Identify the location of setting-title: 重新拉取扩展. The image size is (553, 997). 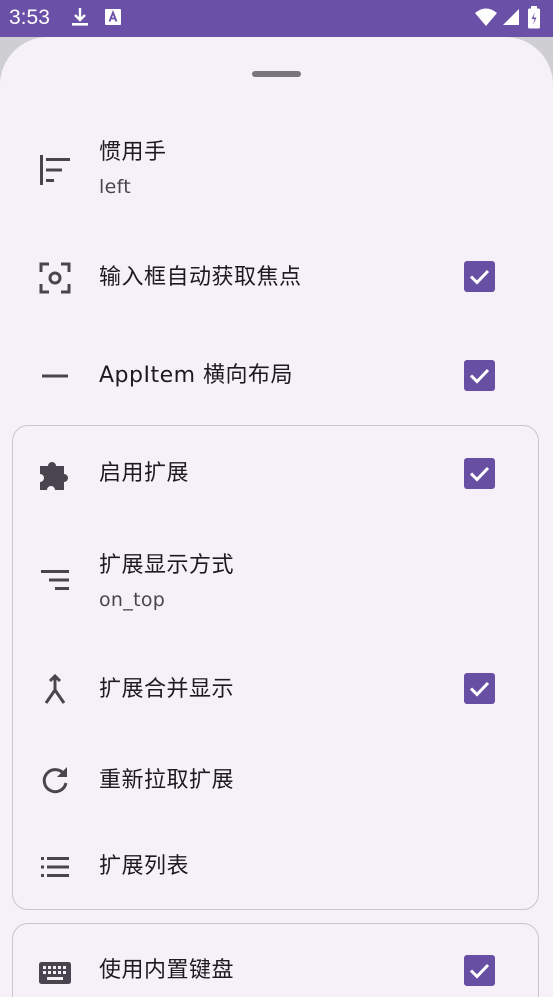
(167, 780).